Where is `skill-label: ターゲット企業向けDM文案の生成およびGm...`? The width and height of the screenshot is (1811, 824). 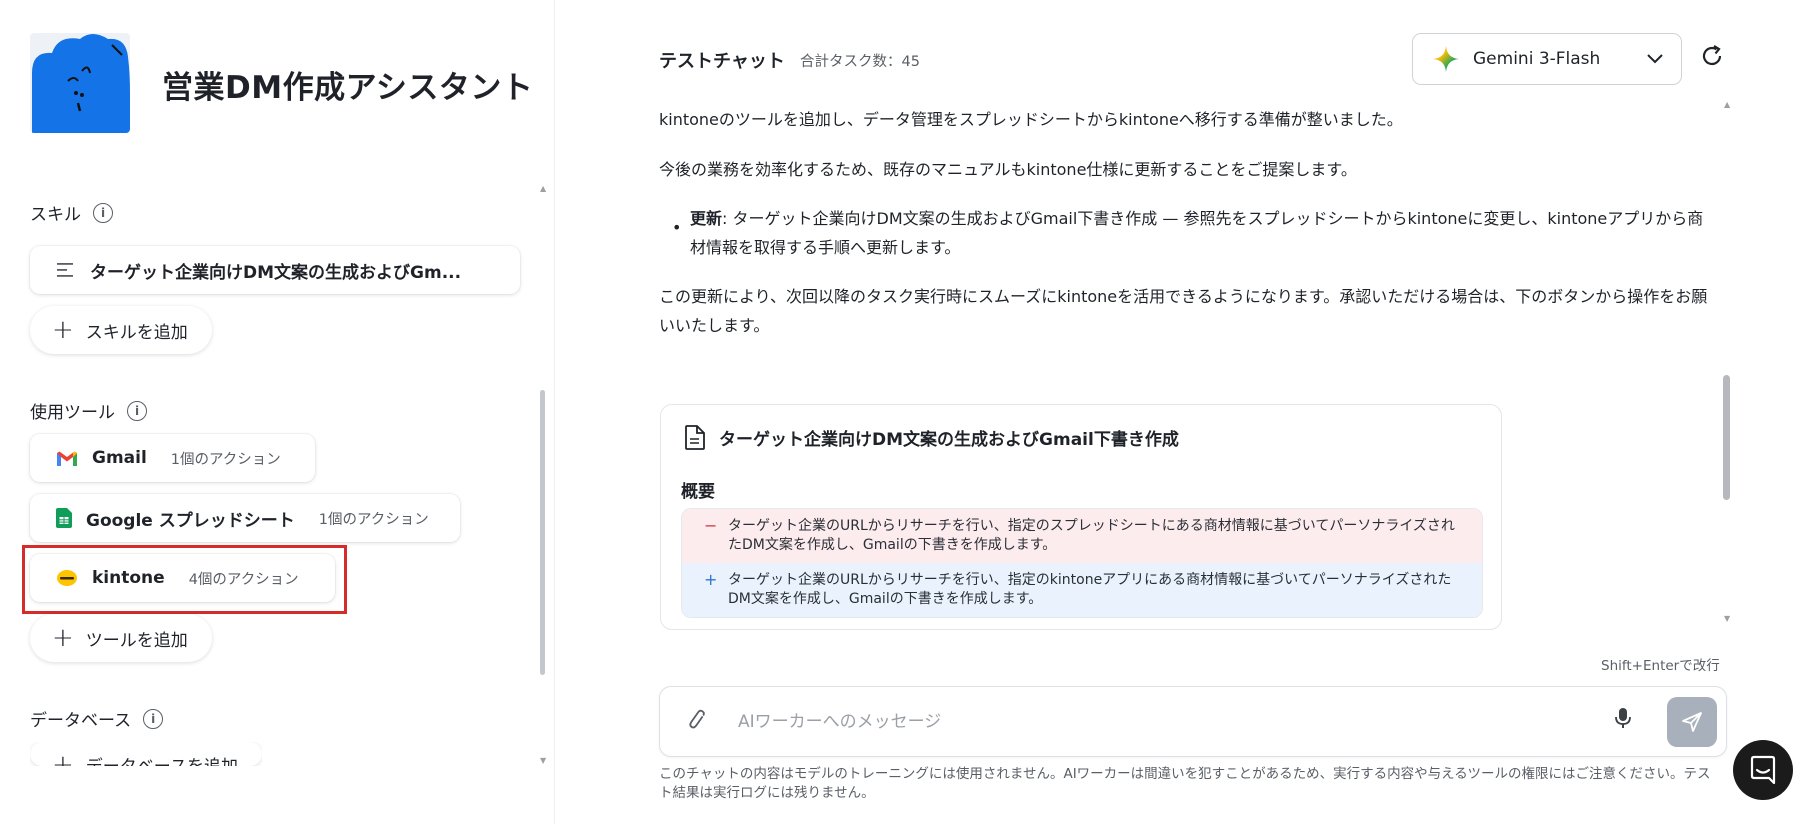 skill-label: ターゲット企業向けDM文案の生成およびGm... is located at coordinates (276, 272).